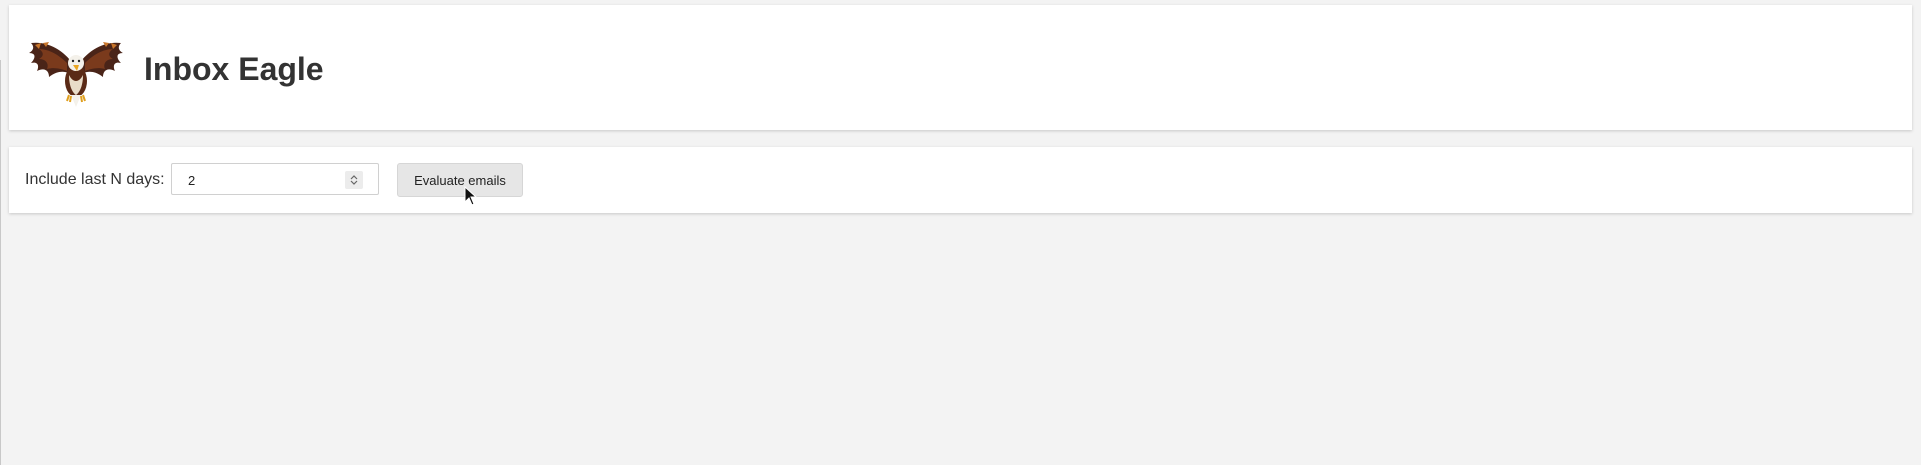  Describe the element at coordinates (460, 180) in the screenshot. I see `evaluate-emails-button: Evaluate emails` at that location.